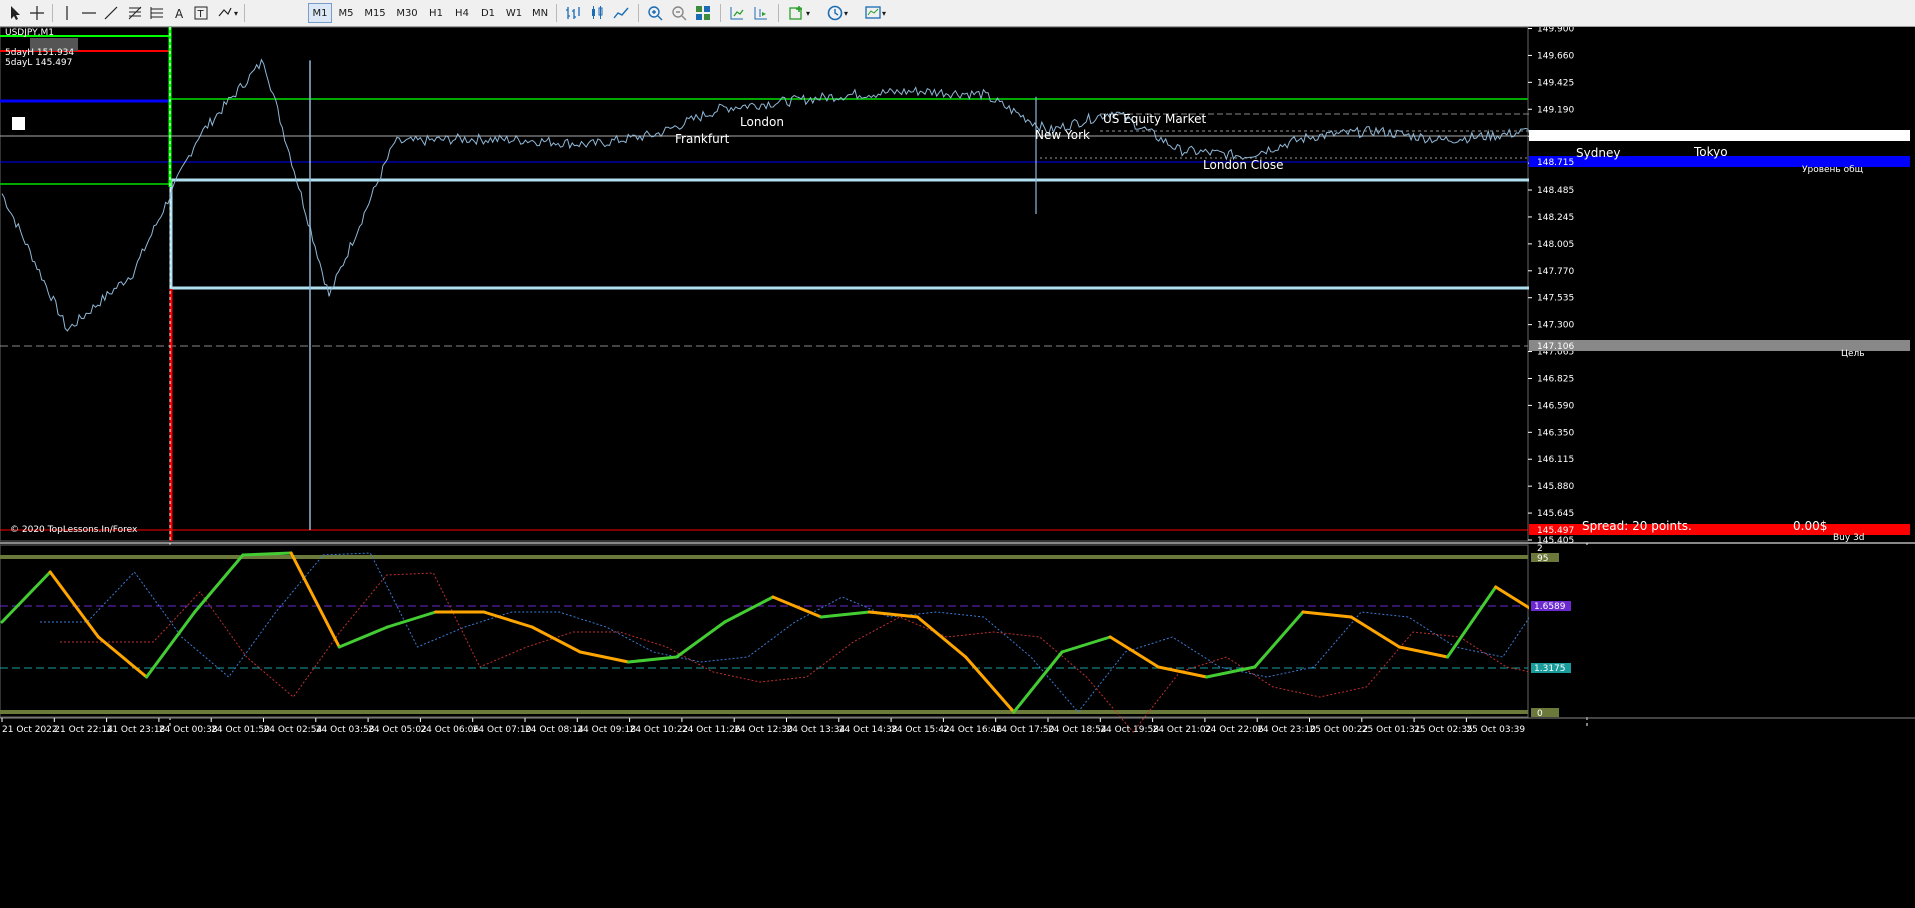 Image resolution: width=1915 pixels, height=908 pixels. I want to click on trendline-icon, so click(111, 13).